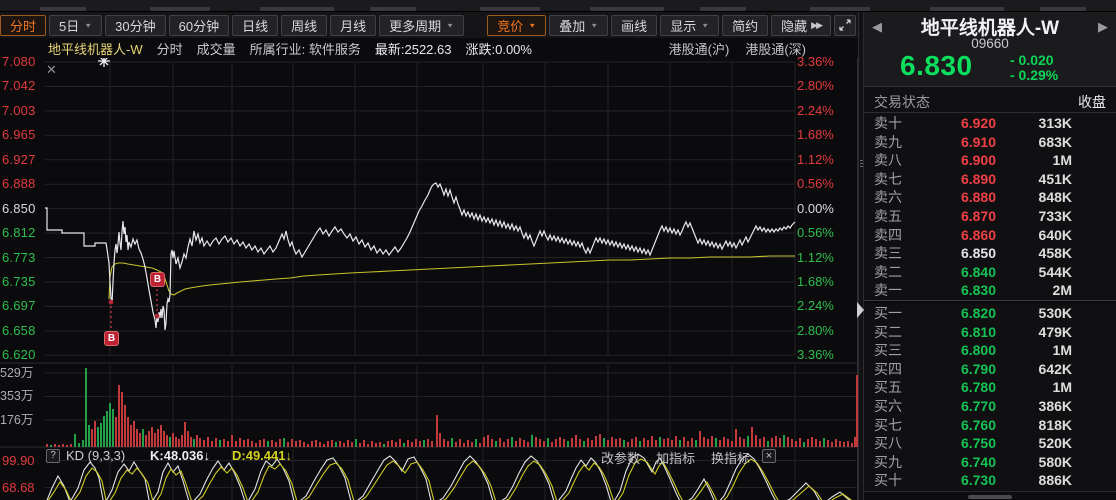 This screenshot has height=500, width=1116. I want to click on bid-row: 买九 6.740 580K, so click(990, 462).